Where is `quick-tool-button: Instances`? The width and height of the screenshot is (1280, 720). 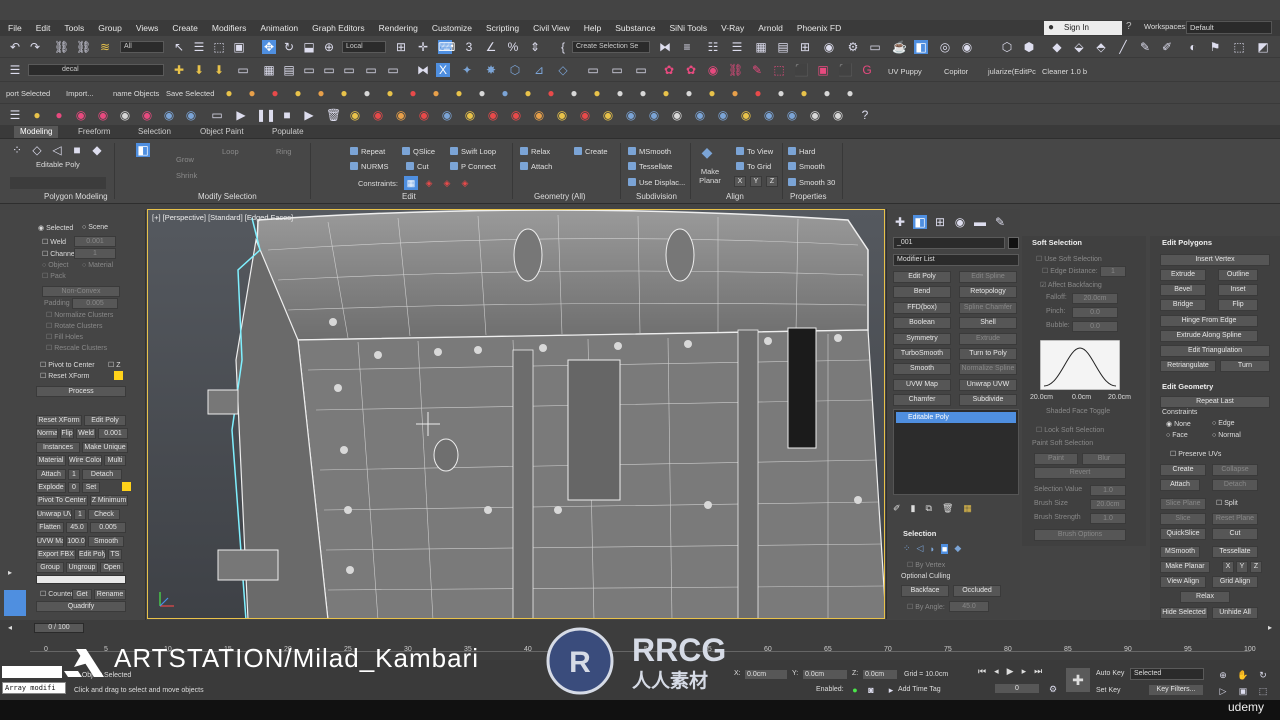
quick-tool-button: Instances is located at coordinates (58, 447).